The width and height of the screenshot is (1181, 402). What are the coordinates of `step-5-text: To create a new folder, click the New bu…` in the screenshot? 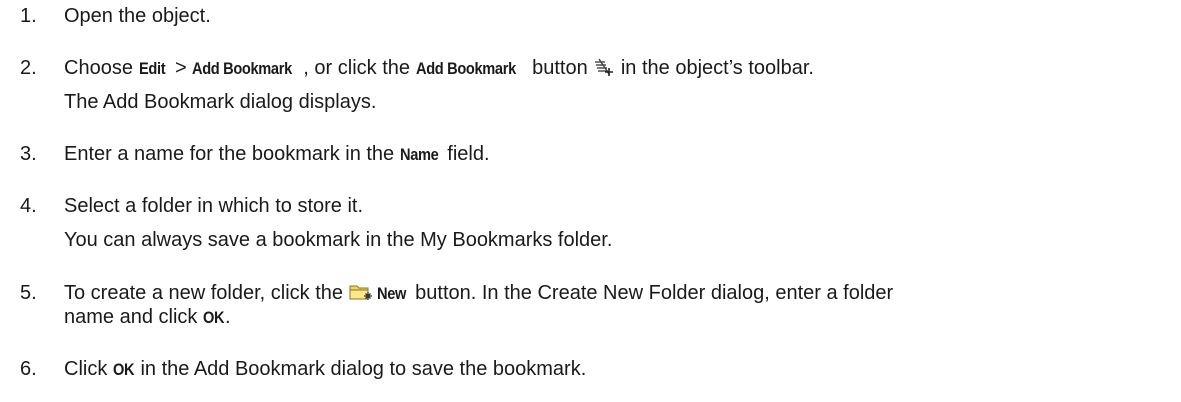 It's located at (478, 294).